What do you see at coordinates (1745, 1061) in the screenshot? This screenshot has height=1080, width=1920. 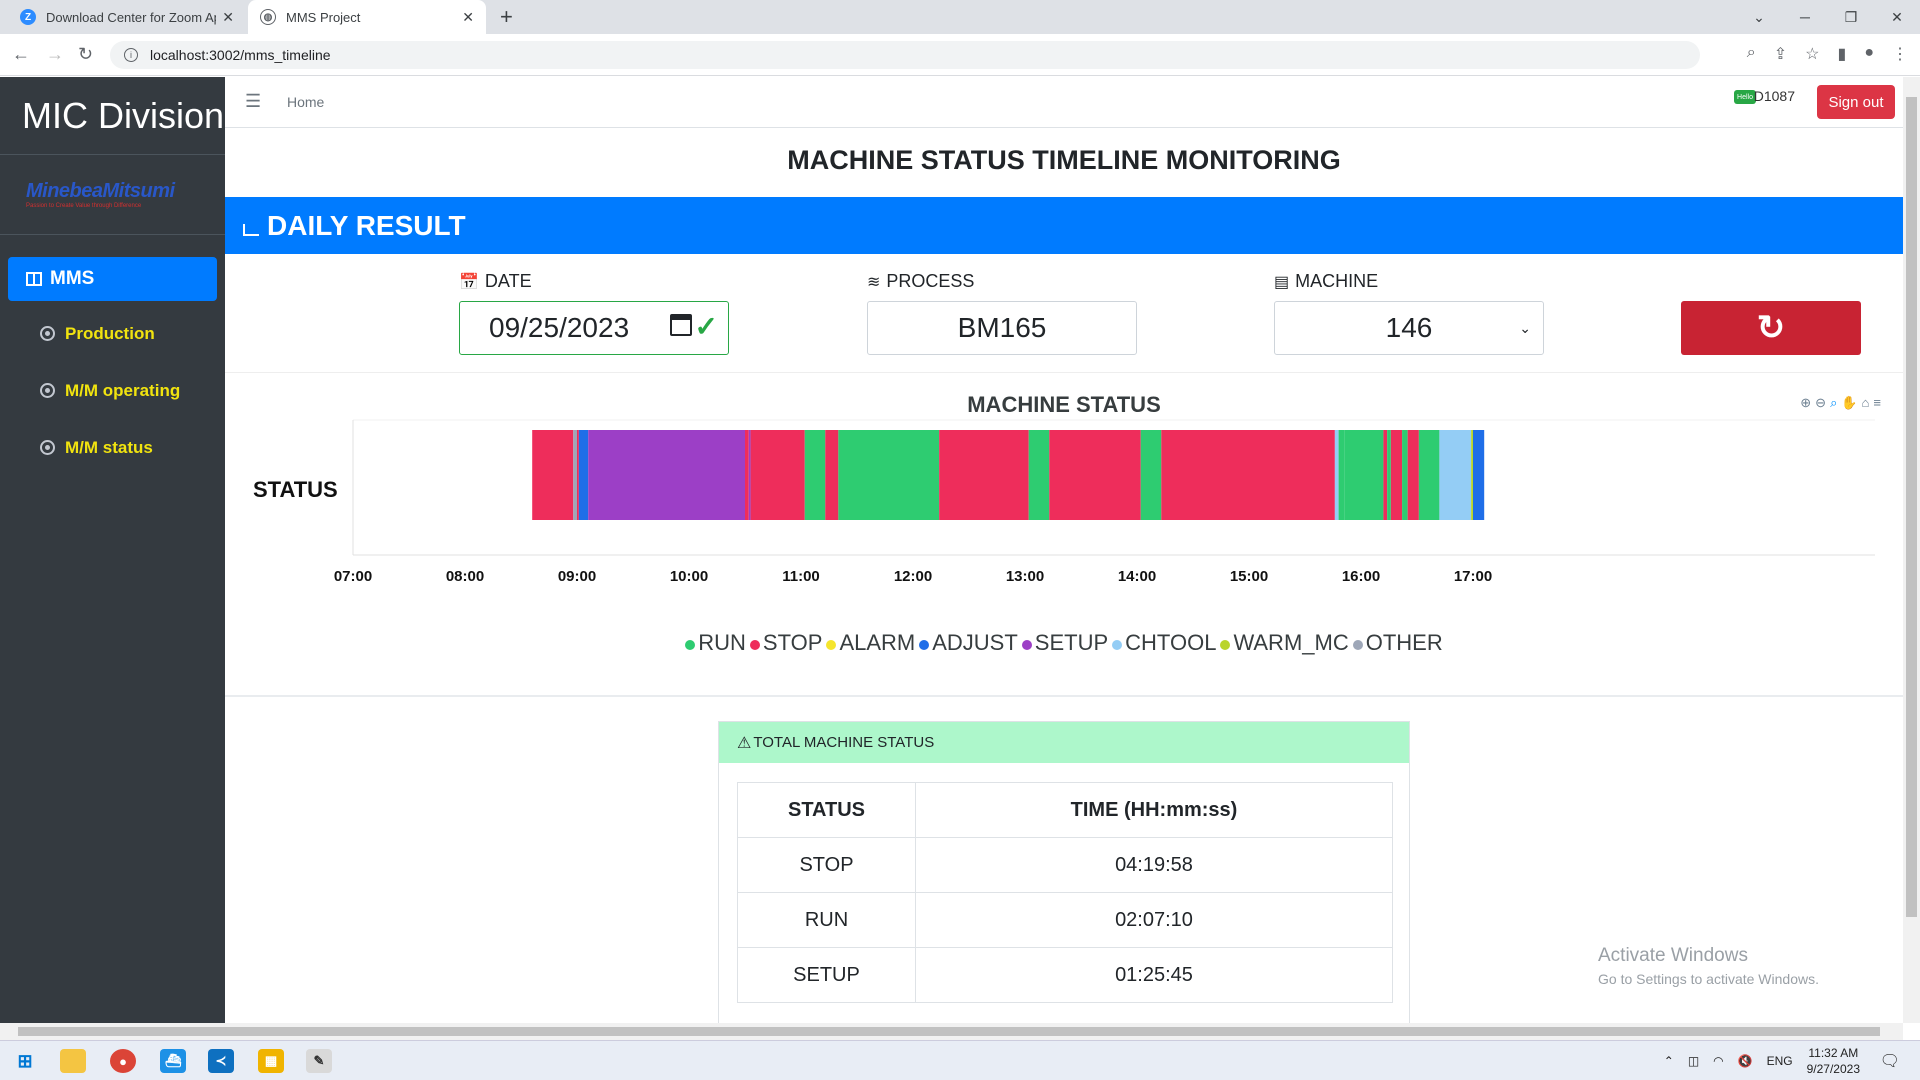 I see `volume-muted-icon: 🔇` at bounding box center [1745, 1061].